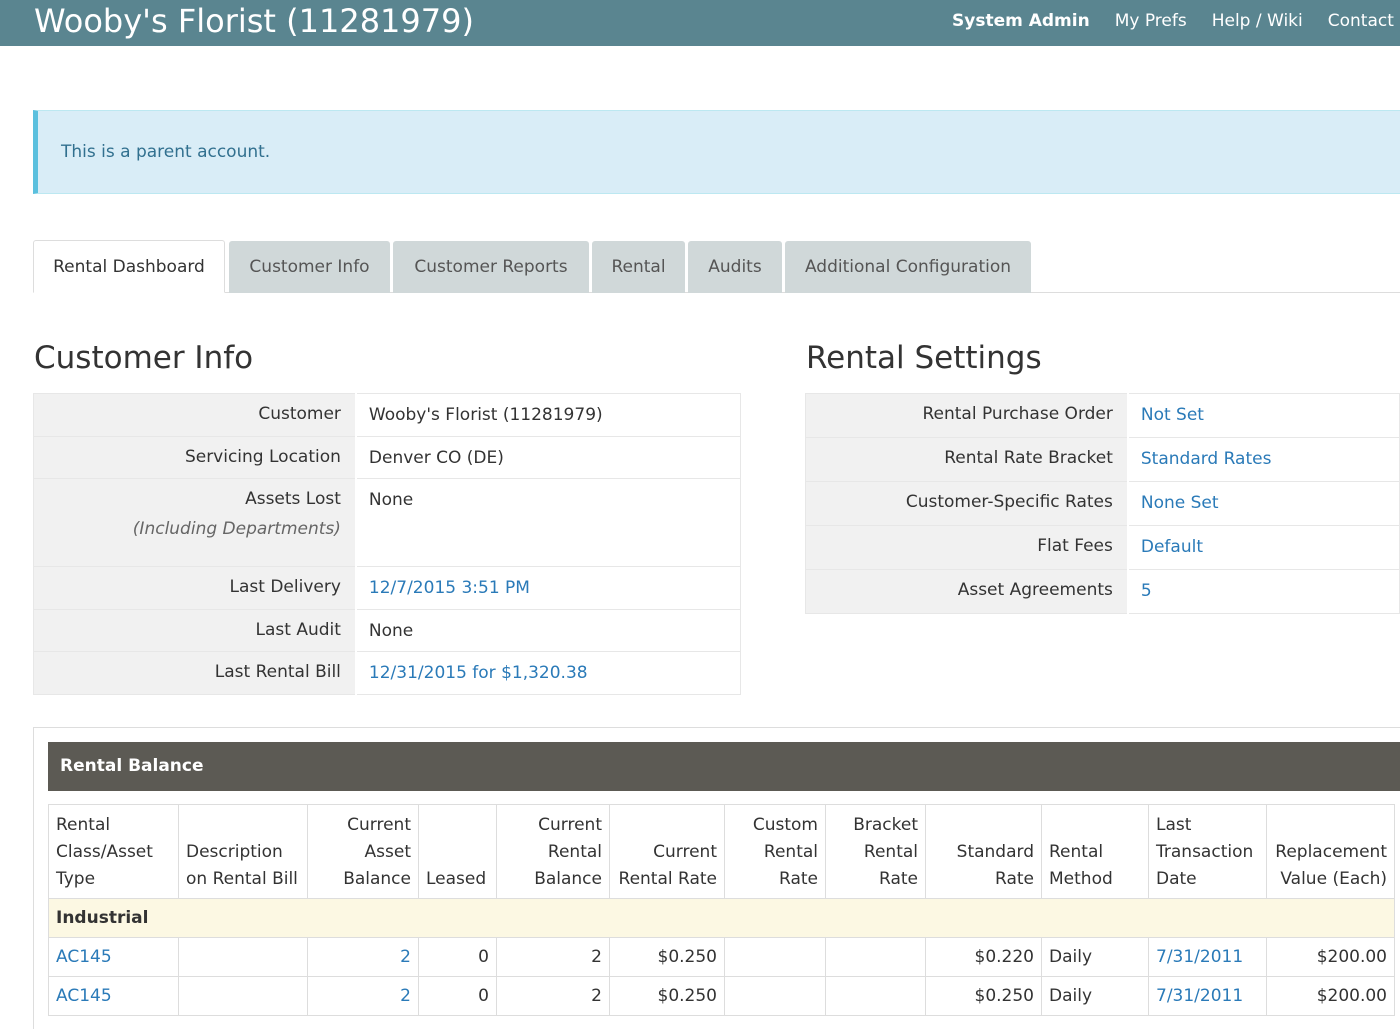  I want to click on alert-text: This is a parent account., so click(166, 152).